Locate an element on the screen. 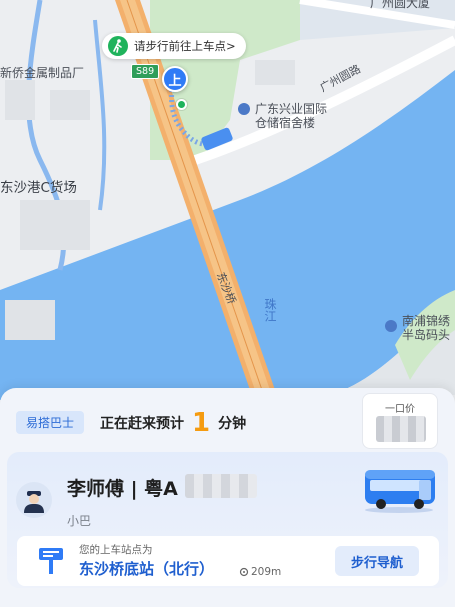  poi-icon is located at coordinates (244, 109).